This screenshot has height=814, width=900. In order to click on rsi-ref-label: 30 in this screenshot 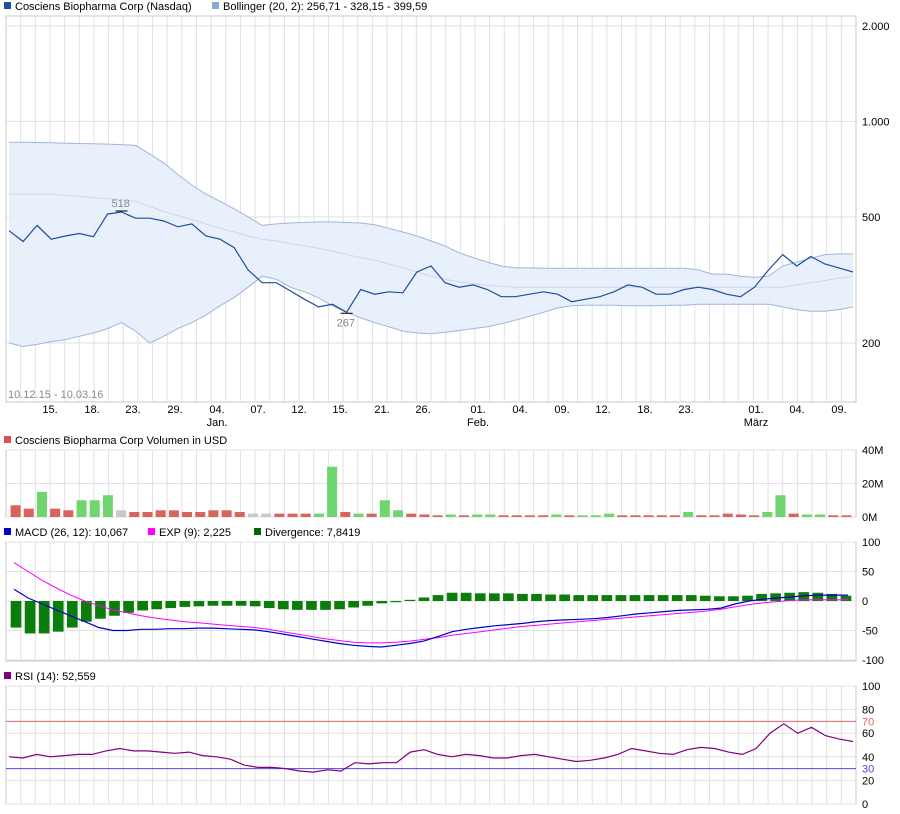, I will do `click(868, 770)`.